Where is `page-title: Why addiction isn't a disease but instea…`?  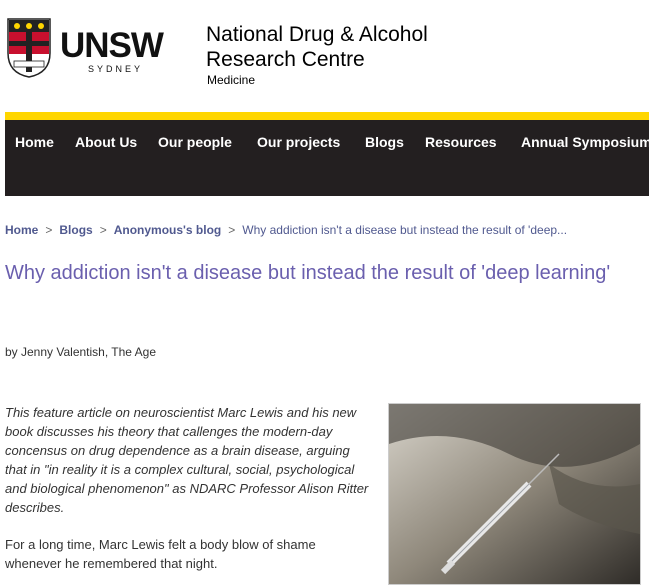
page-title: Why addiction isn't a disease but instea… is located at coordinates (308, 273).